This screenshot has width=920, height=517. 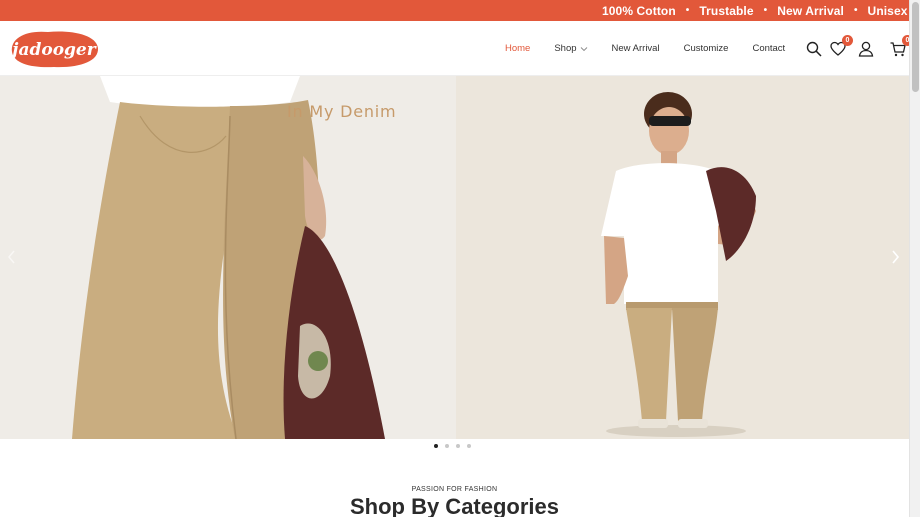 I want to click on nav-item-shop: Shop, so click(x=570, y=48).